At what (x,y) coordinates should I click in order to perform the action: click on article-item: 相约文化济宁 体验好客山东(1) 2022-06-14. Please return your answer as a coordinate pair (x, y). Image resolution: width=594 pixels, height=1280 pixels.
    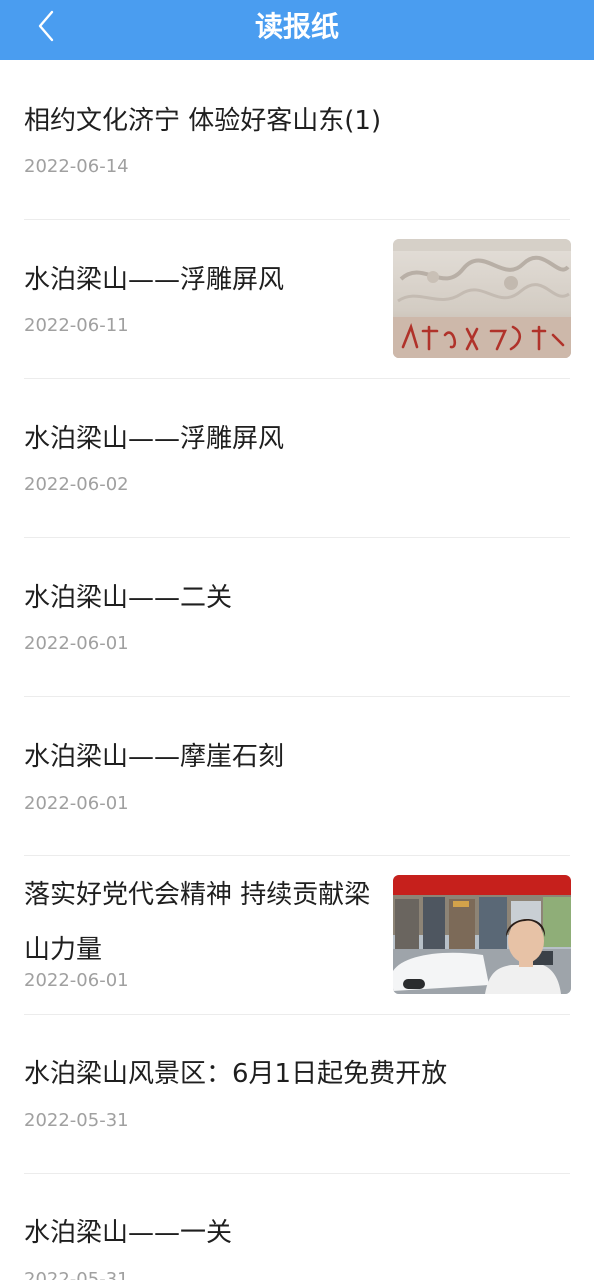
    Looking at the image, I should click on (297, 139).